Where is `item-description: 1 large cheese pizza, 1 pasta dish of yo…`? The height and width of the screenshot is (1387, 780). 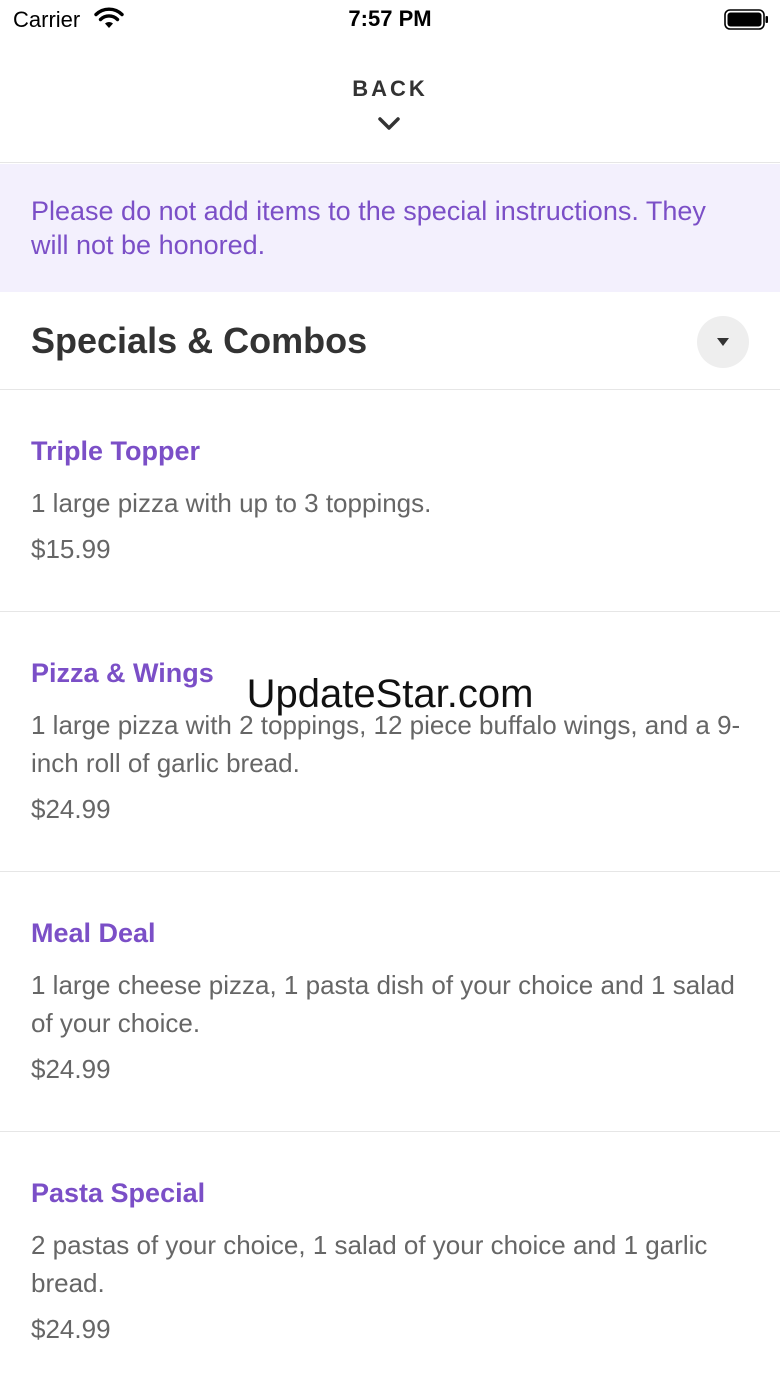
item-description: 1 large cheese pizza, 1 pasta dish of yo… is located at coordinates (383, 1004).